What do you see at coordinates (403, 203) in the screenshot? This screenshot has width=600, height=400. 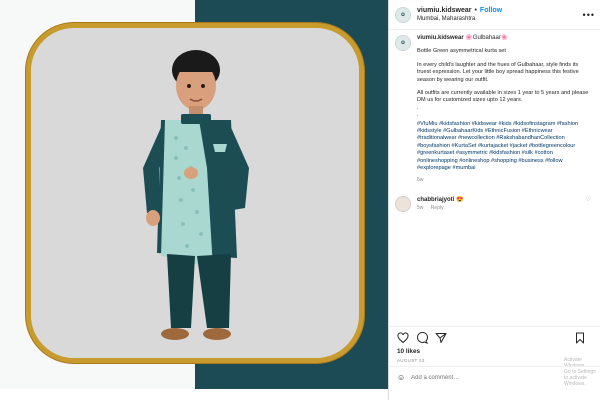 I see `commenter-avatar` at bounding box center [403, 203].